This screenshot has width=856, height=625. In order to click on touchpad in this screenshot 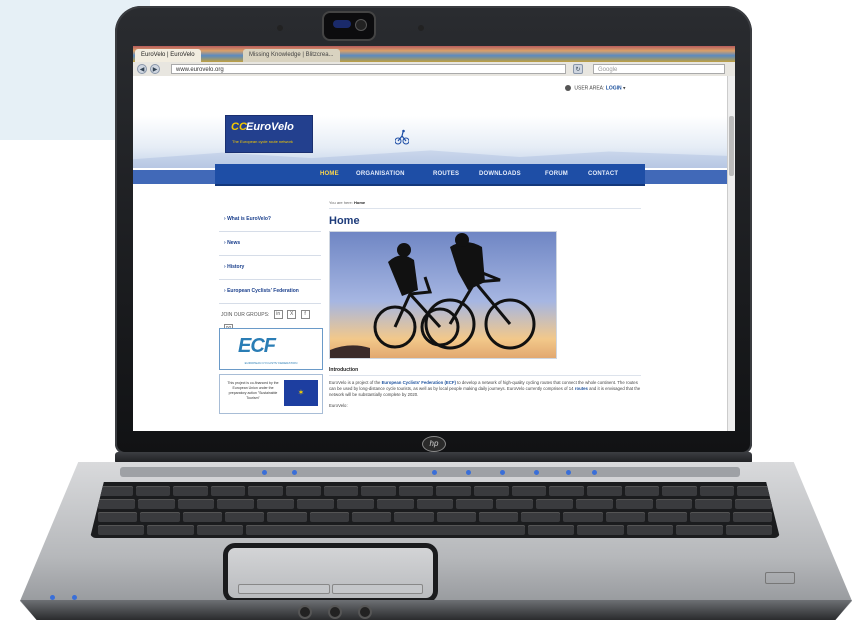, I will do `click(330, 573)`.